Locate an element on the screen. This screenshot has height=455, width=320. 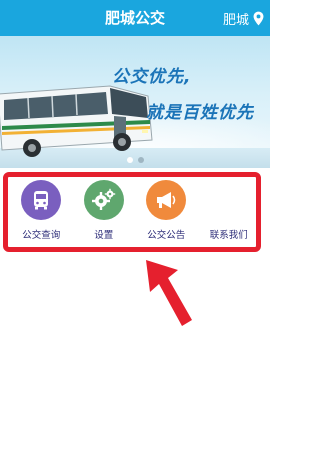
city-selector: 肥城 is located at coordinates (243, 18).